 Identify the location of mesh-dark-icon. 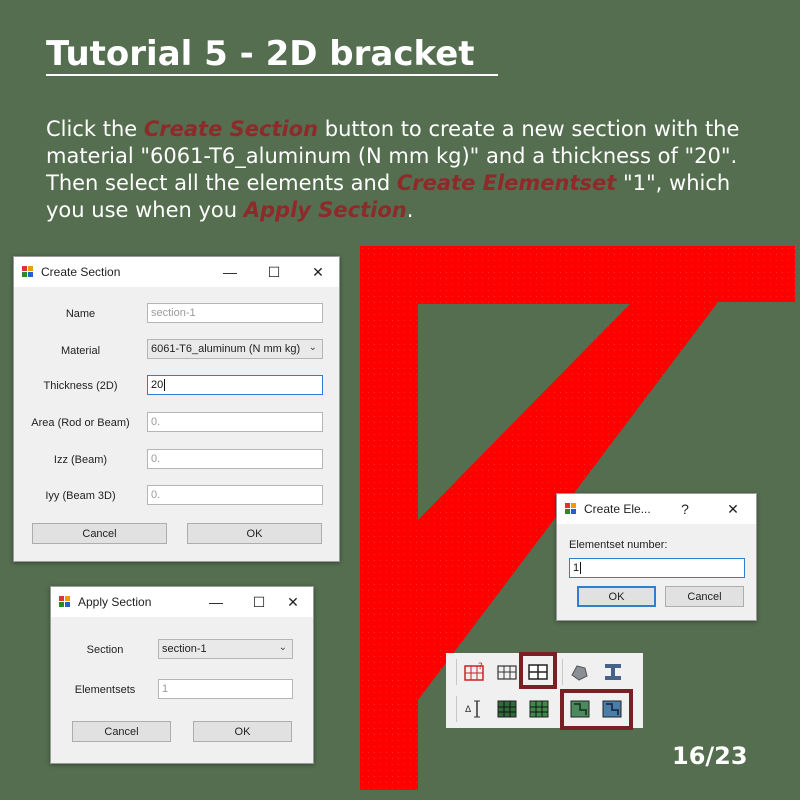
(507, 709).